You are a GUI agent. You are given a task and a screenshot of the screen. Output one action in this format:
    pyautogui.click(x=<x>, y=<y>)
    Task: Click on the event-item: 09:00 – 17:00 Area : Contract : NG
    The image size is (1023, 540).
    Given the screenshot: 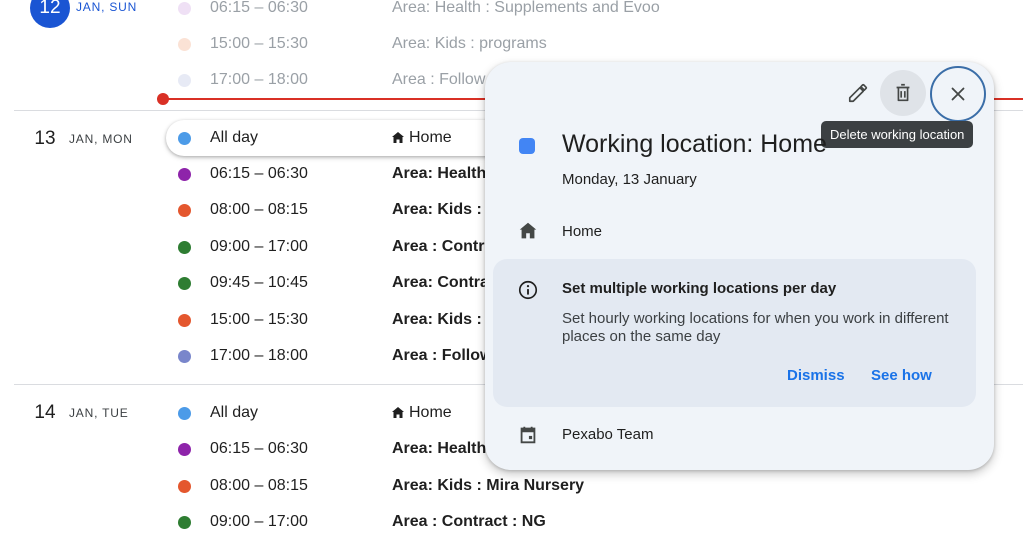 What is the action you would take?
    pyautogui.click(x=594, y=522)
    